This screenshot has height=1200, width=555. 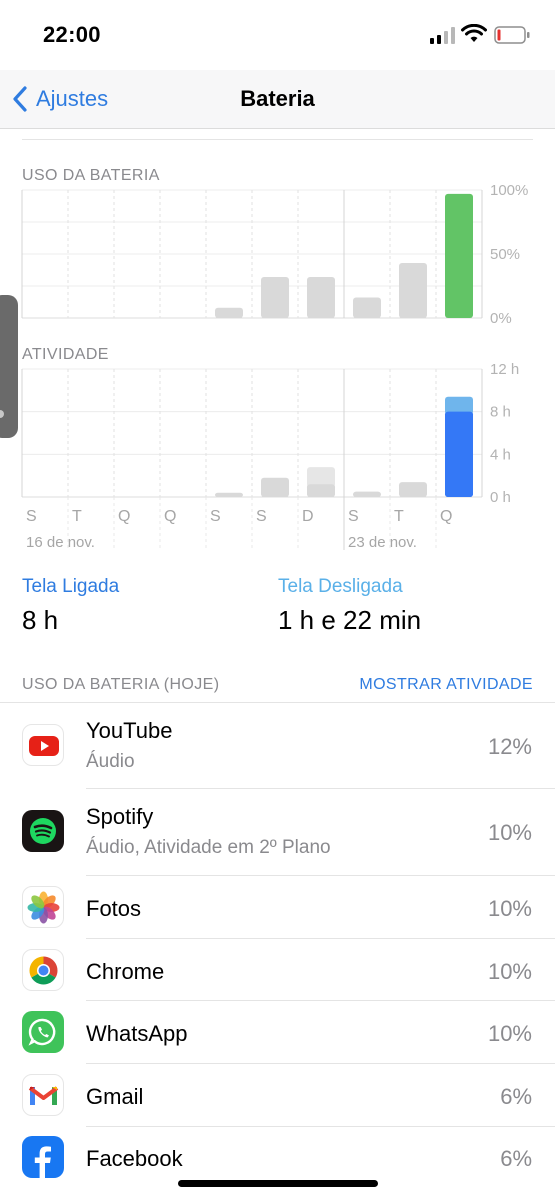 I want to click on screen-on-value: 8 h, so click(x=40, y=620).